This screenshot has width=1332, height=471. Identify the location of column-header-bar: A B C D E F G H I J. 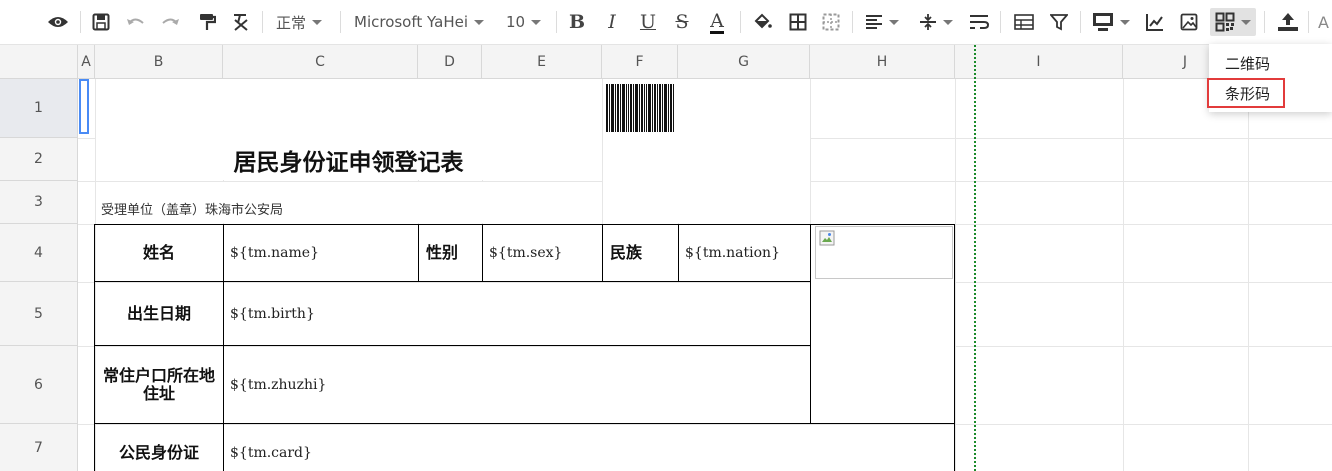
(666, 62).